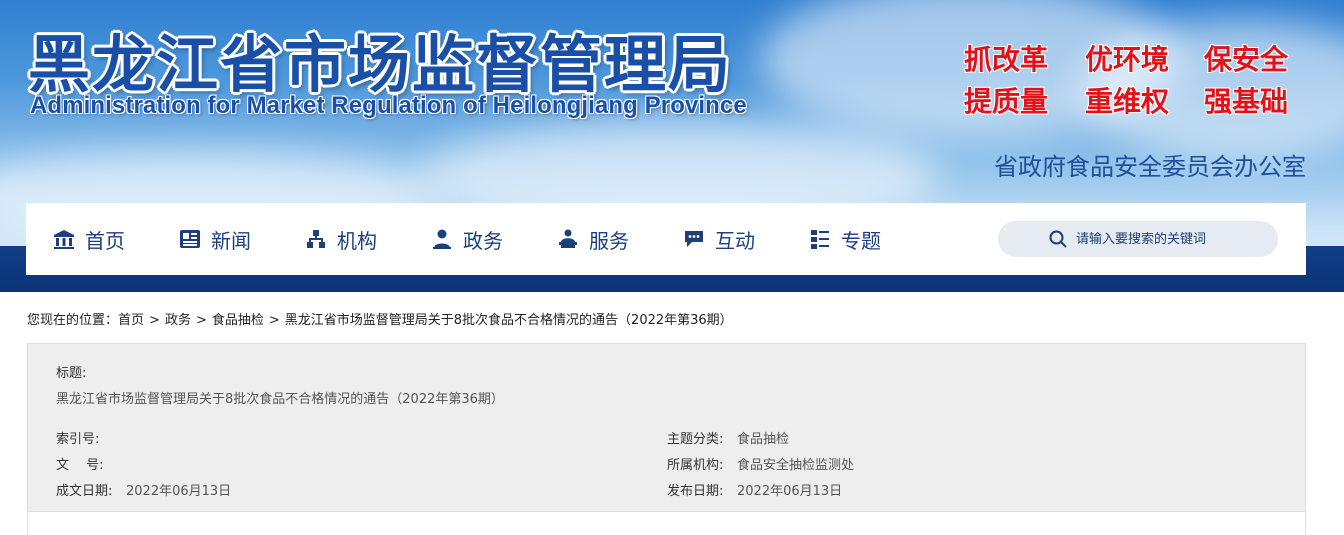 The height and width of the screenshot is (535, 1344). I want to click on nav-item-home: 首页, so click(89, 239).